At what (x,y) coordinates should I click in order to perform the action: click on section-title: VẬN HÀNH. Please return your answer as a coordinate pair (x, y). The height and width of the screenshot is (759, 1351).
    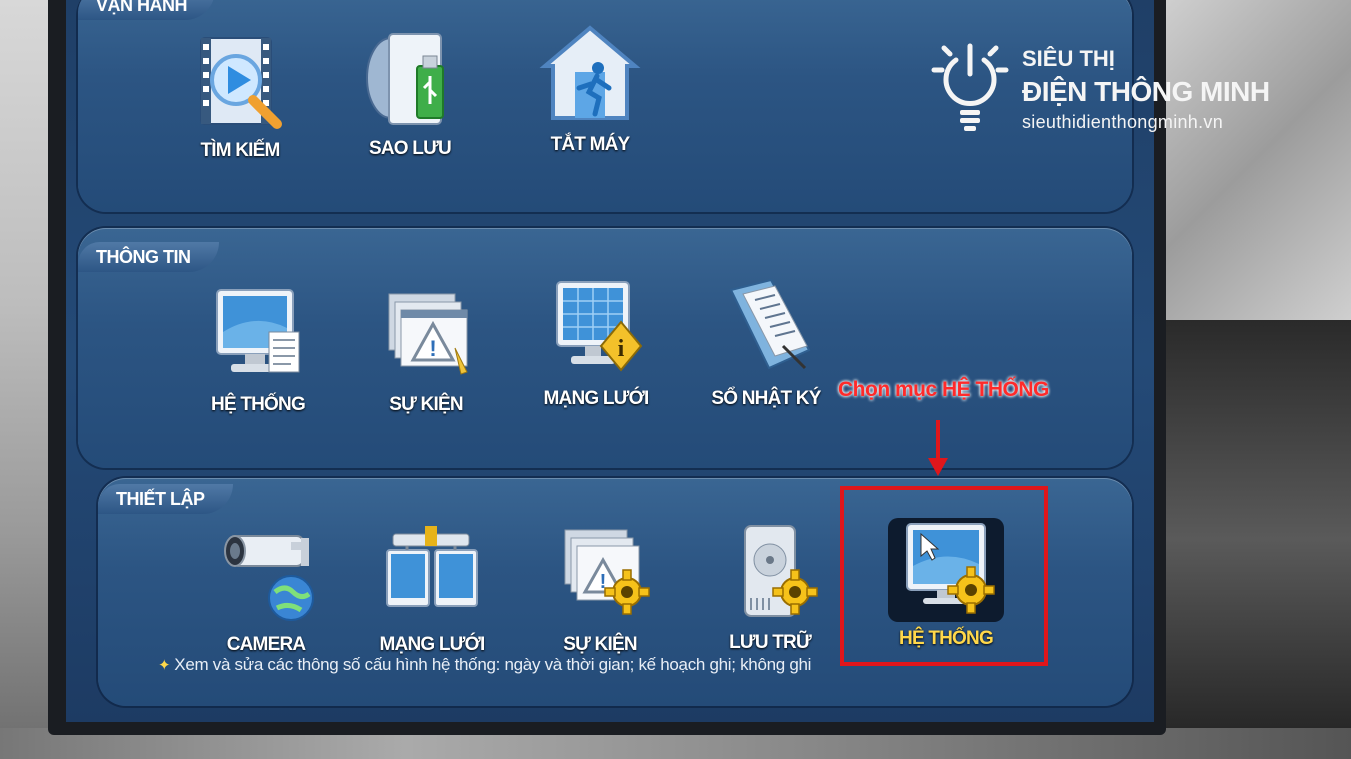
    Looking at the image, I should click on (147, 10).